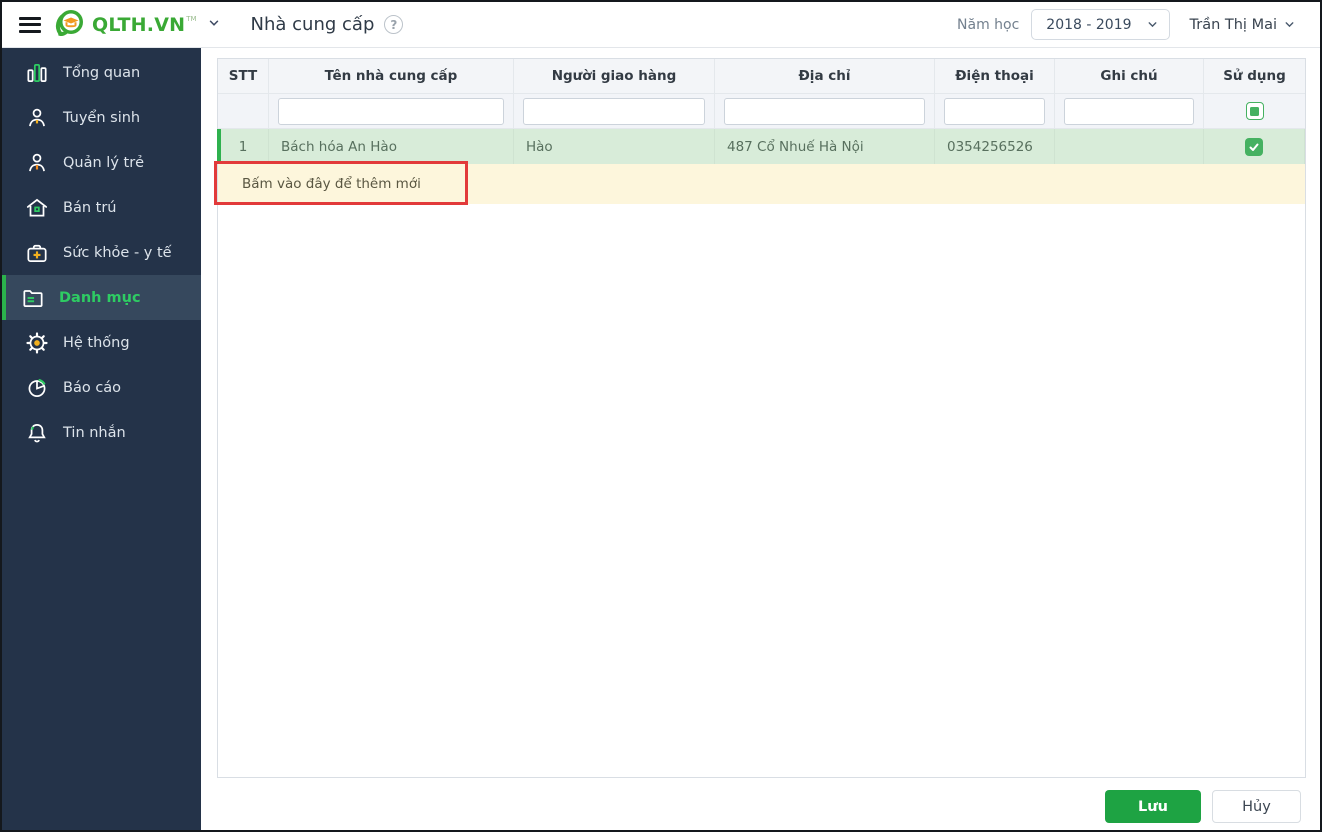 Image resolution: width=1322 pixels, height=832 pixels. I want to click on sidebar-item-label: Báo cáo, so click(92, 387).